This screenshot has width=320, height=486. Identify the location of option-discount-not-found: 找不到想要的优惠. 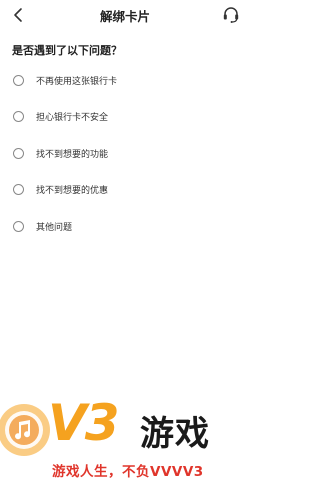
(125, 190).